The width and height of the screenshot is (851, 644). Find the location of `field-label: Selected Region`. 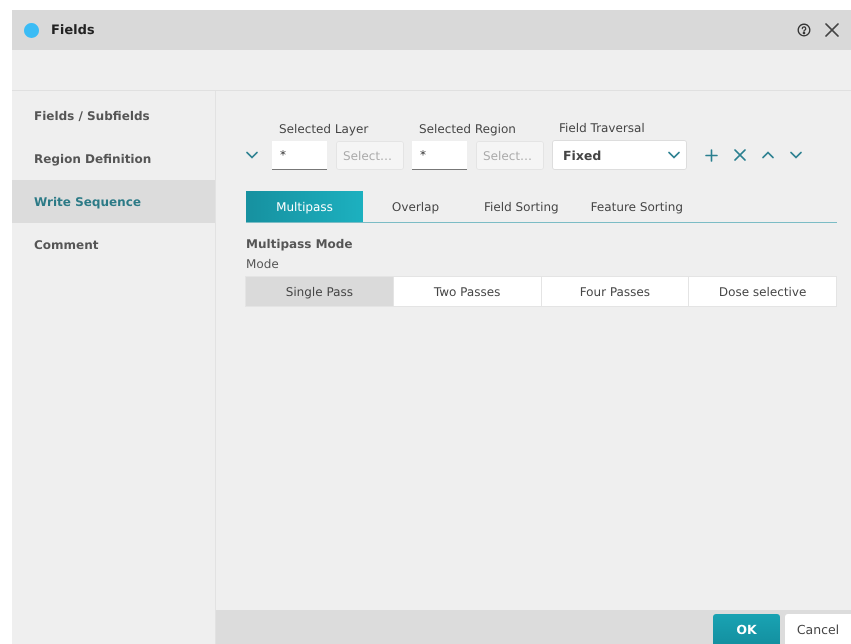

field-label: Selected Region is located at coordinates (468, 129).